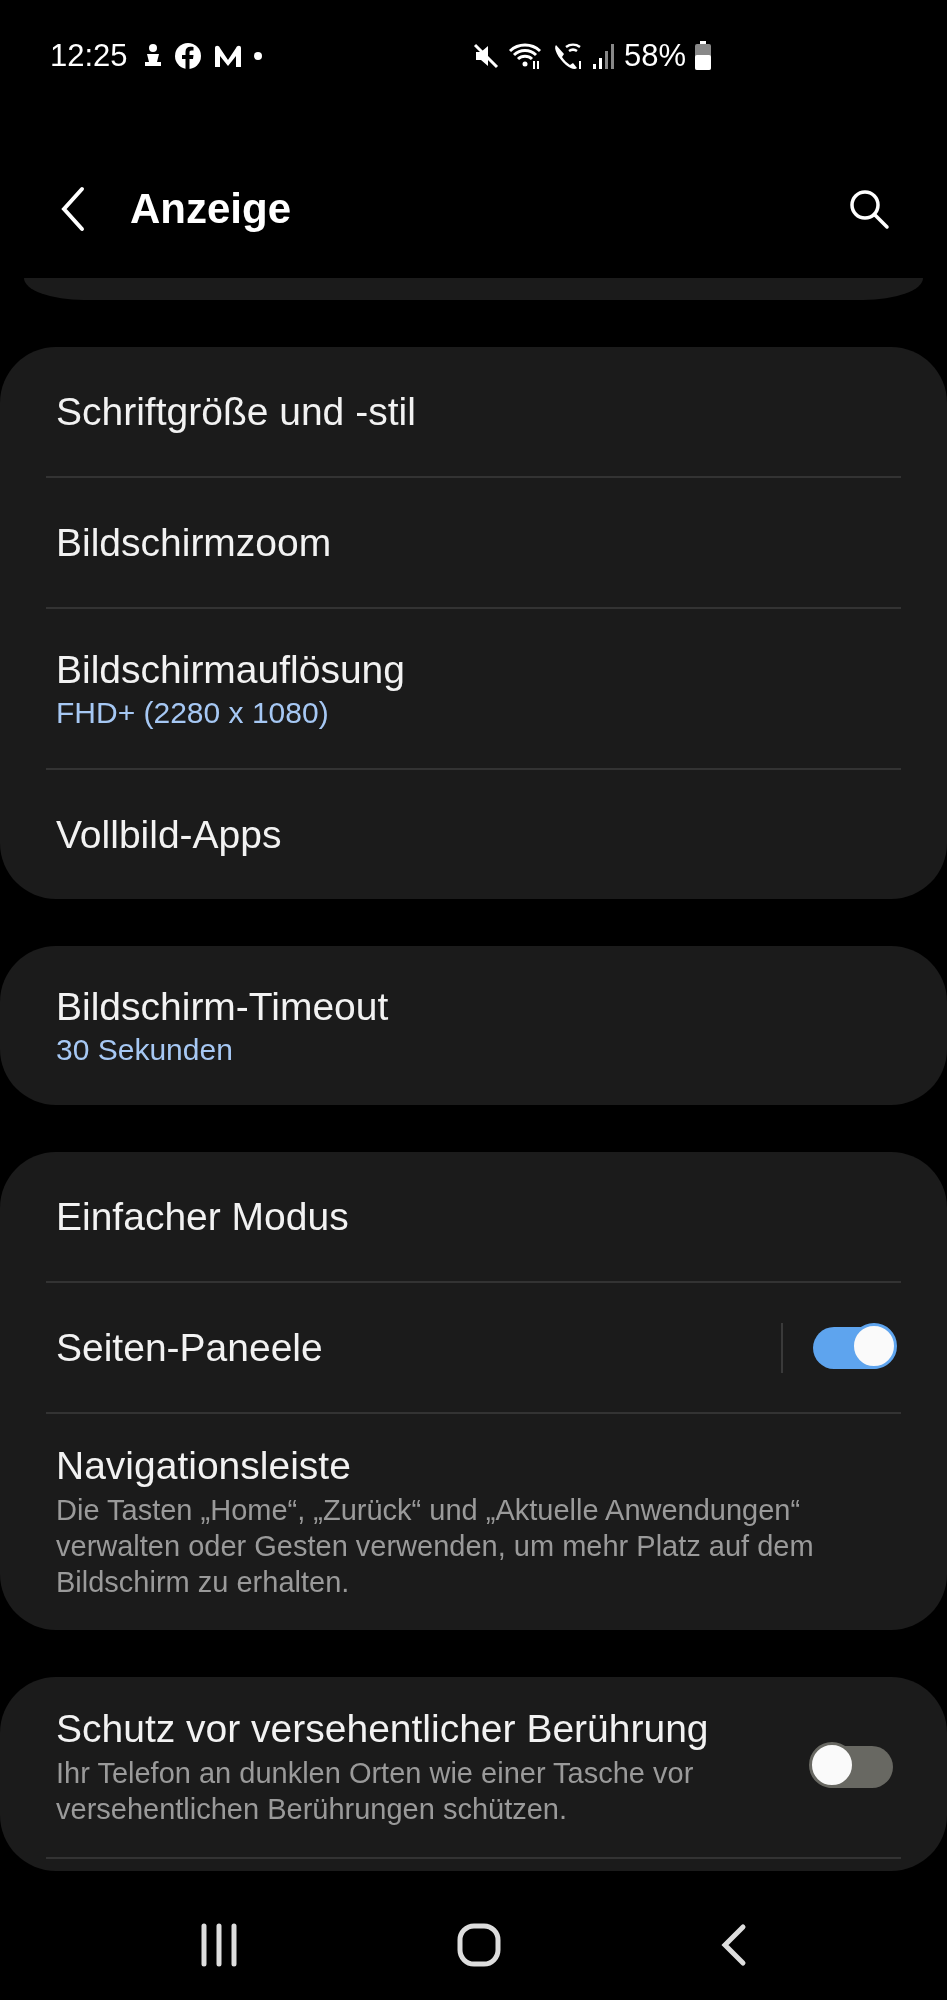 The height and width of the screenshot is (2000, 947). What do you see at coordinates (375, 1791) in the screenshot?
I see `setting-description: Ihr Telefon an dunklen Orten wie einer Tasche vor versehentlichen Berührungen schützen.` at bounding box center [375, 1791].